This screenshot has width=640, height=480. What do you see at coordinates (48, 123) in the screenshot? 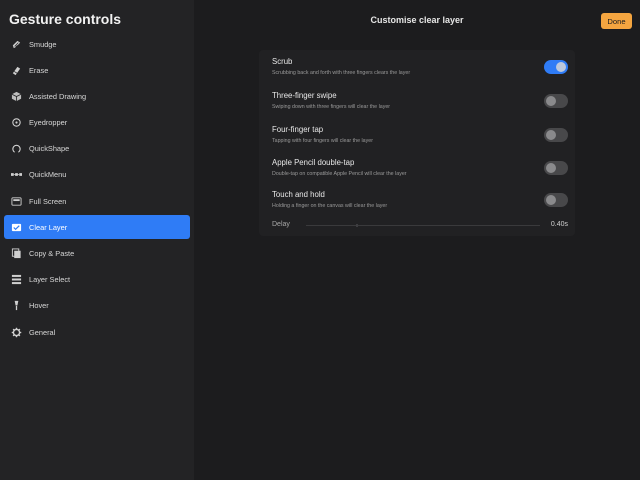
I see `sidebar-item-label: Eyedropper` at bounding box center [48, 123].